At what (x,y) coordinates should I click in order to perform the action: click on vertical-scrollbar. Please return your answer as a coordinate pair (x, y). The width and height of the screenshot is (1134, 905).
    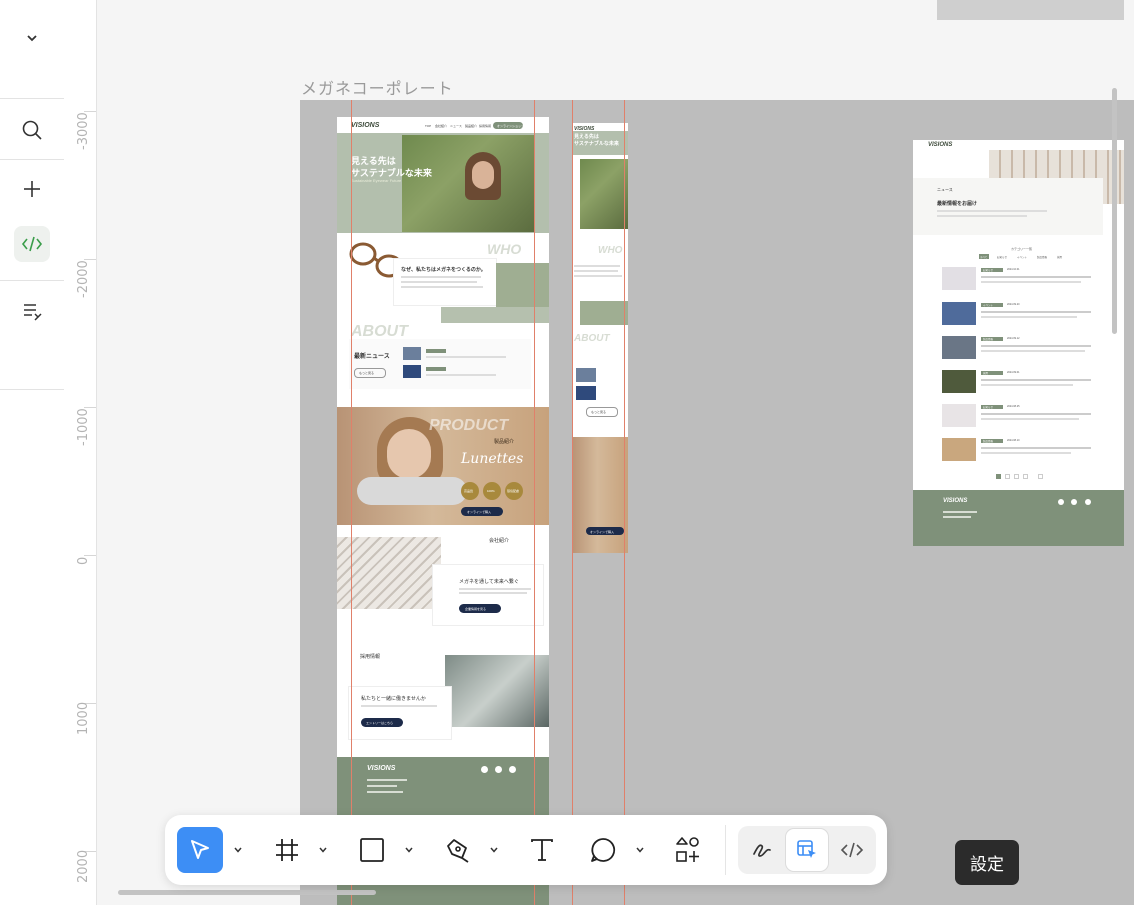
    Looking at the image, I should click on (1114, 211).